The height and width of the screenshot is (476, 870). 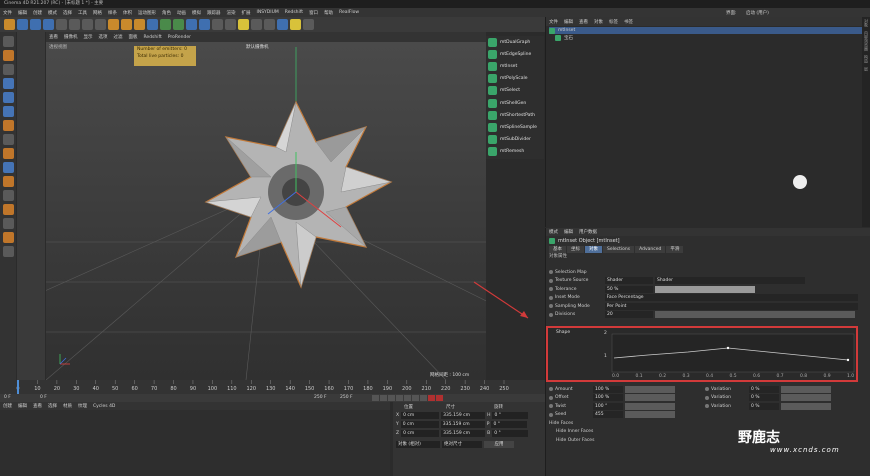 I want to click on prev-frame-icon, so click(x=391, y=398).